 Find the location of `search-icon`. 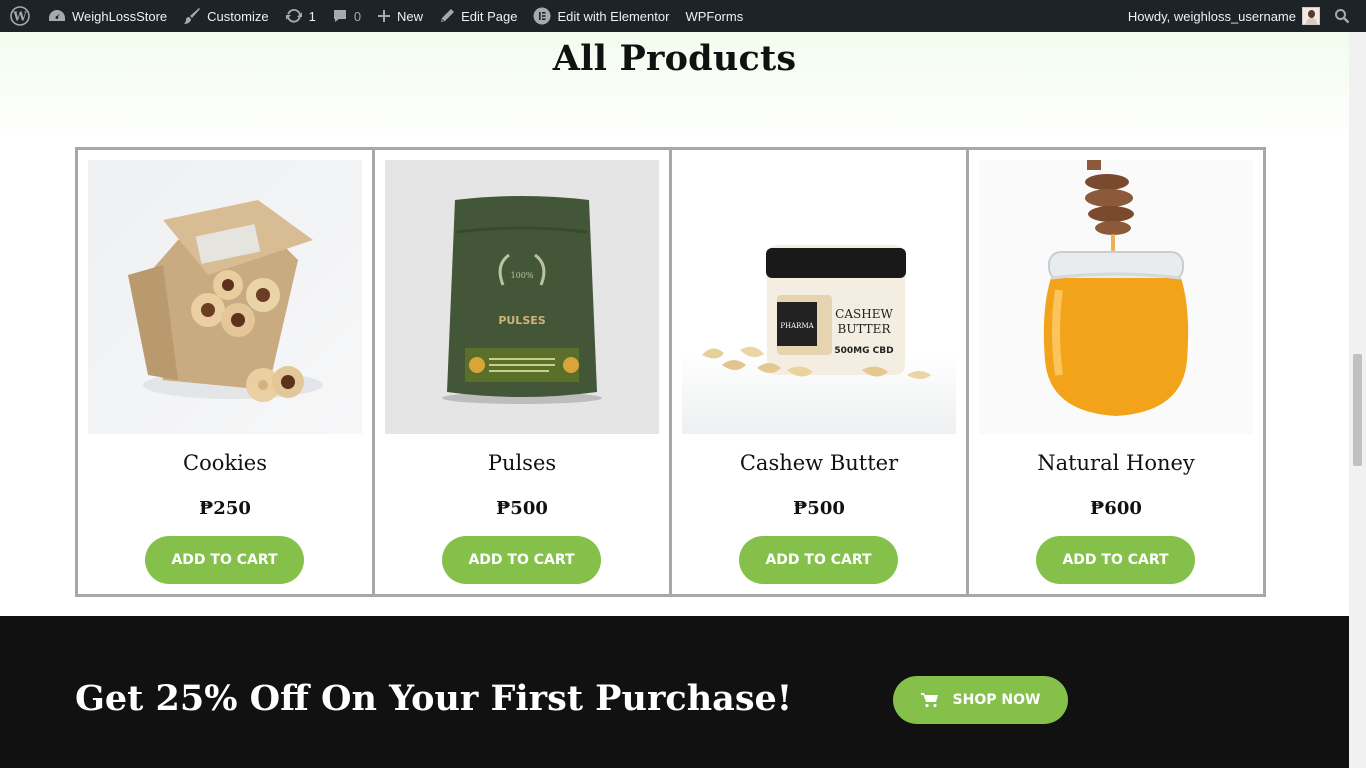

search-icon is located at coordinates (1342, 16).